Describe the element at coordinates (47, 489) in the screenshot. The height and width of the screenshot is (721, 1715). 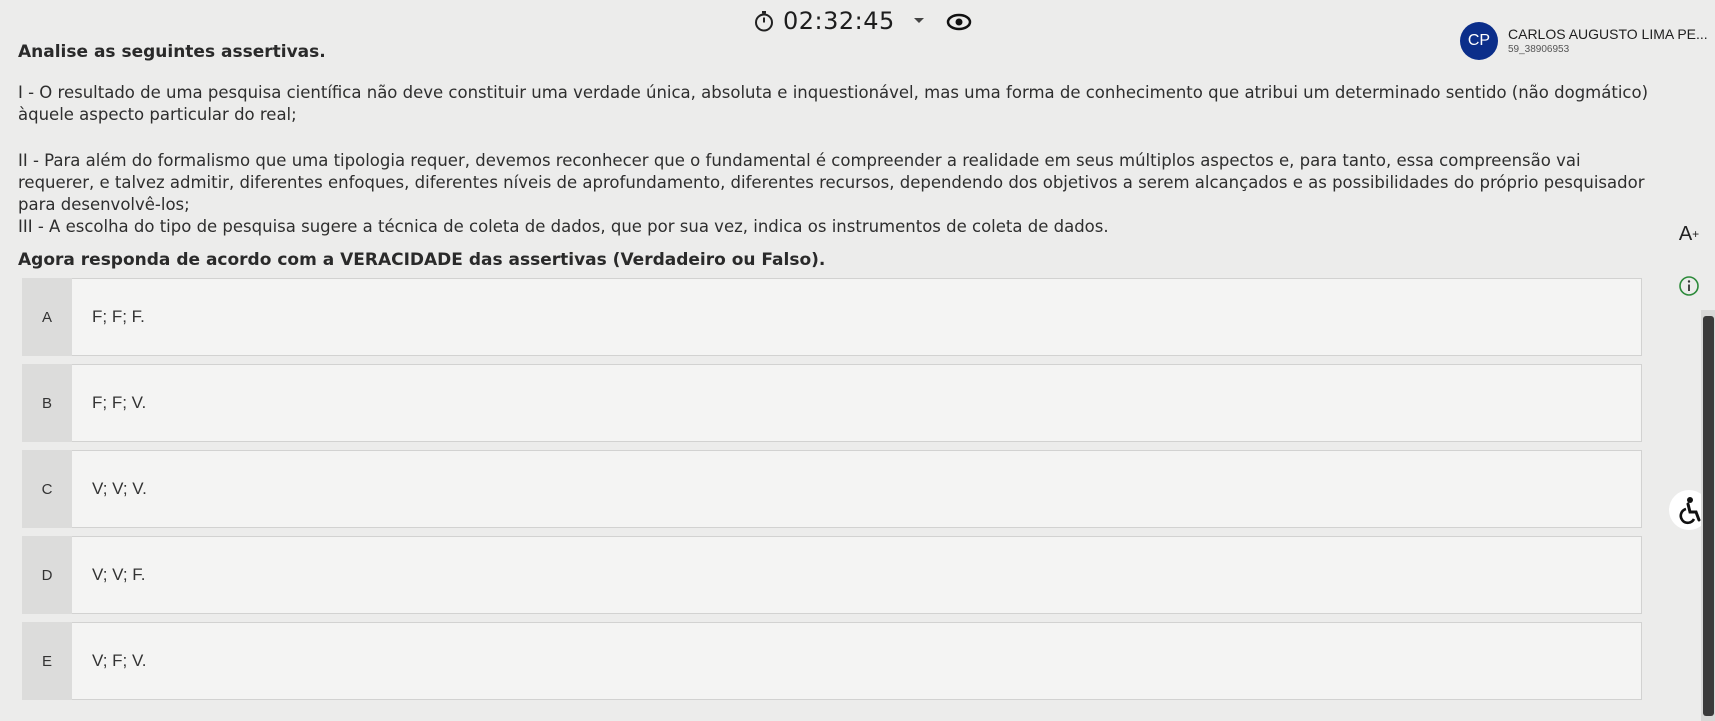
I see `option-letter: C` at that location.